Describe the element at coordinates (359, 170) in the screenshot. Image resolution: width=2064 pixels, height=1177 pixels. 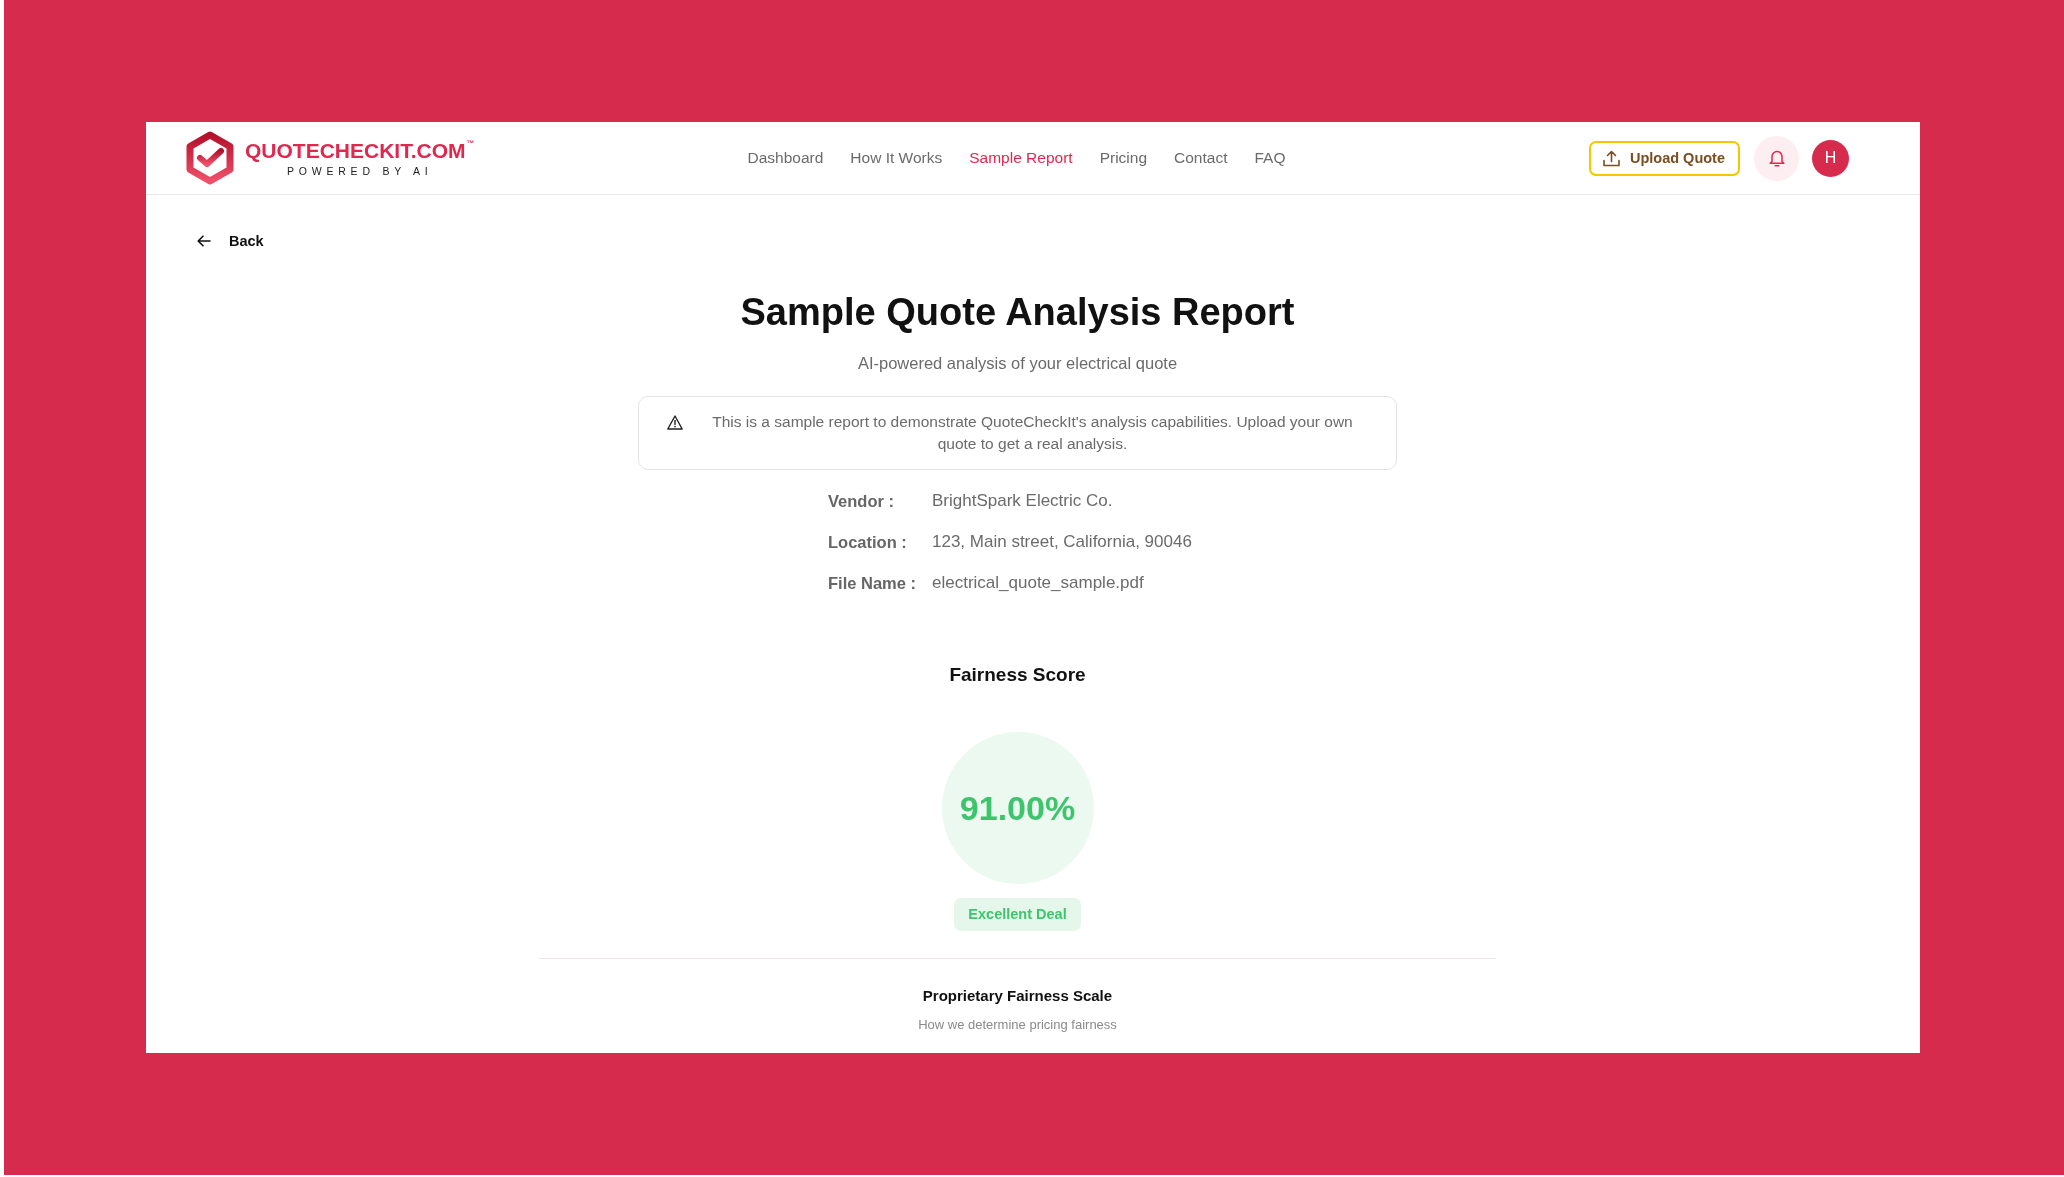
I see `logo-tagline: POWERED BY AI` at that location.